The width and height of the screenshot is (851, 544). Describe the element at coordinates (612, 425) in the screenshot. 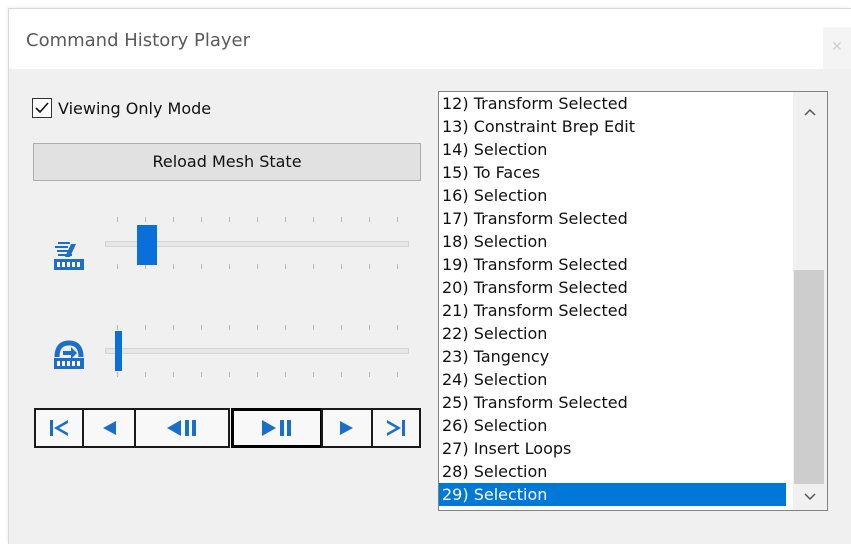

I see `history-list-item: 26) Selection` at that location.